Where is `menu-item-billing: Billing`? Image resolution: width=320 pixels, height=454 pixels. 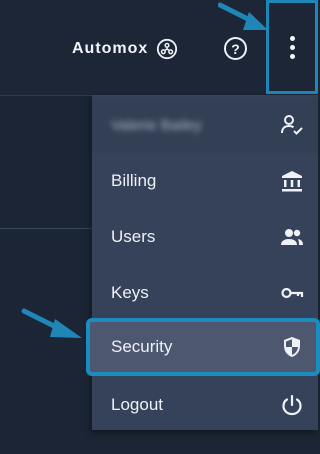 menu-item-billing: Billing is located at coordinates (205, 181).